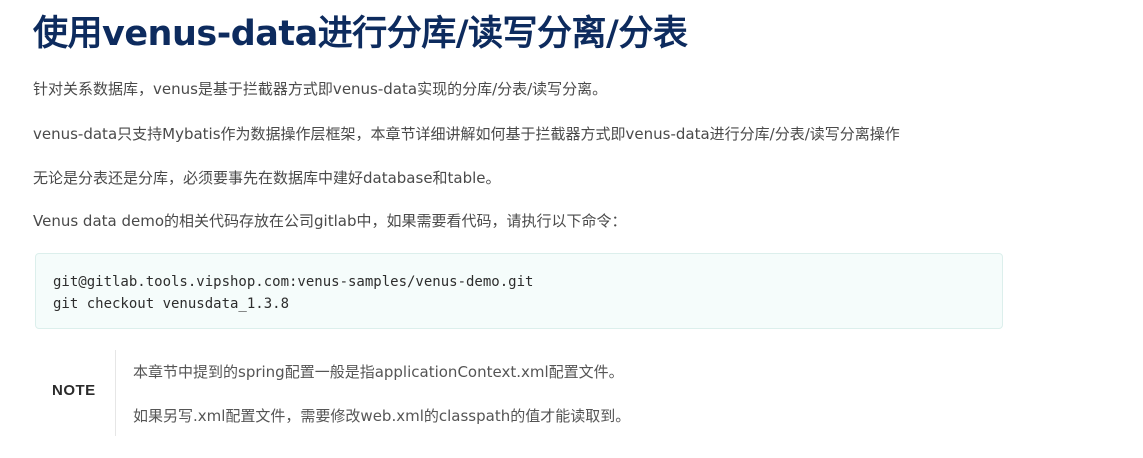  Describe the element at coordinates (360, 34) in the screenshot. I see `page-title: 使用venus-data进行分库/读写分离/分表` at that location.